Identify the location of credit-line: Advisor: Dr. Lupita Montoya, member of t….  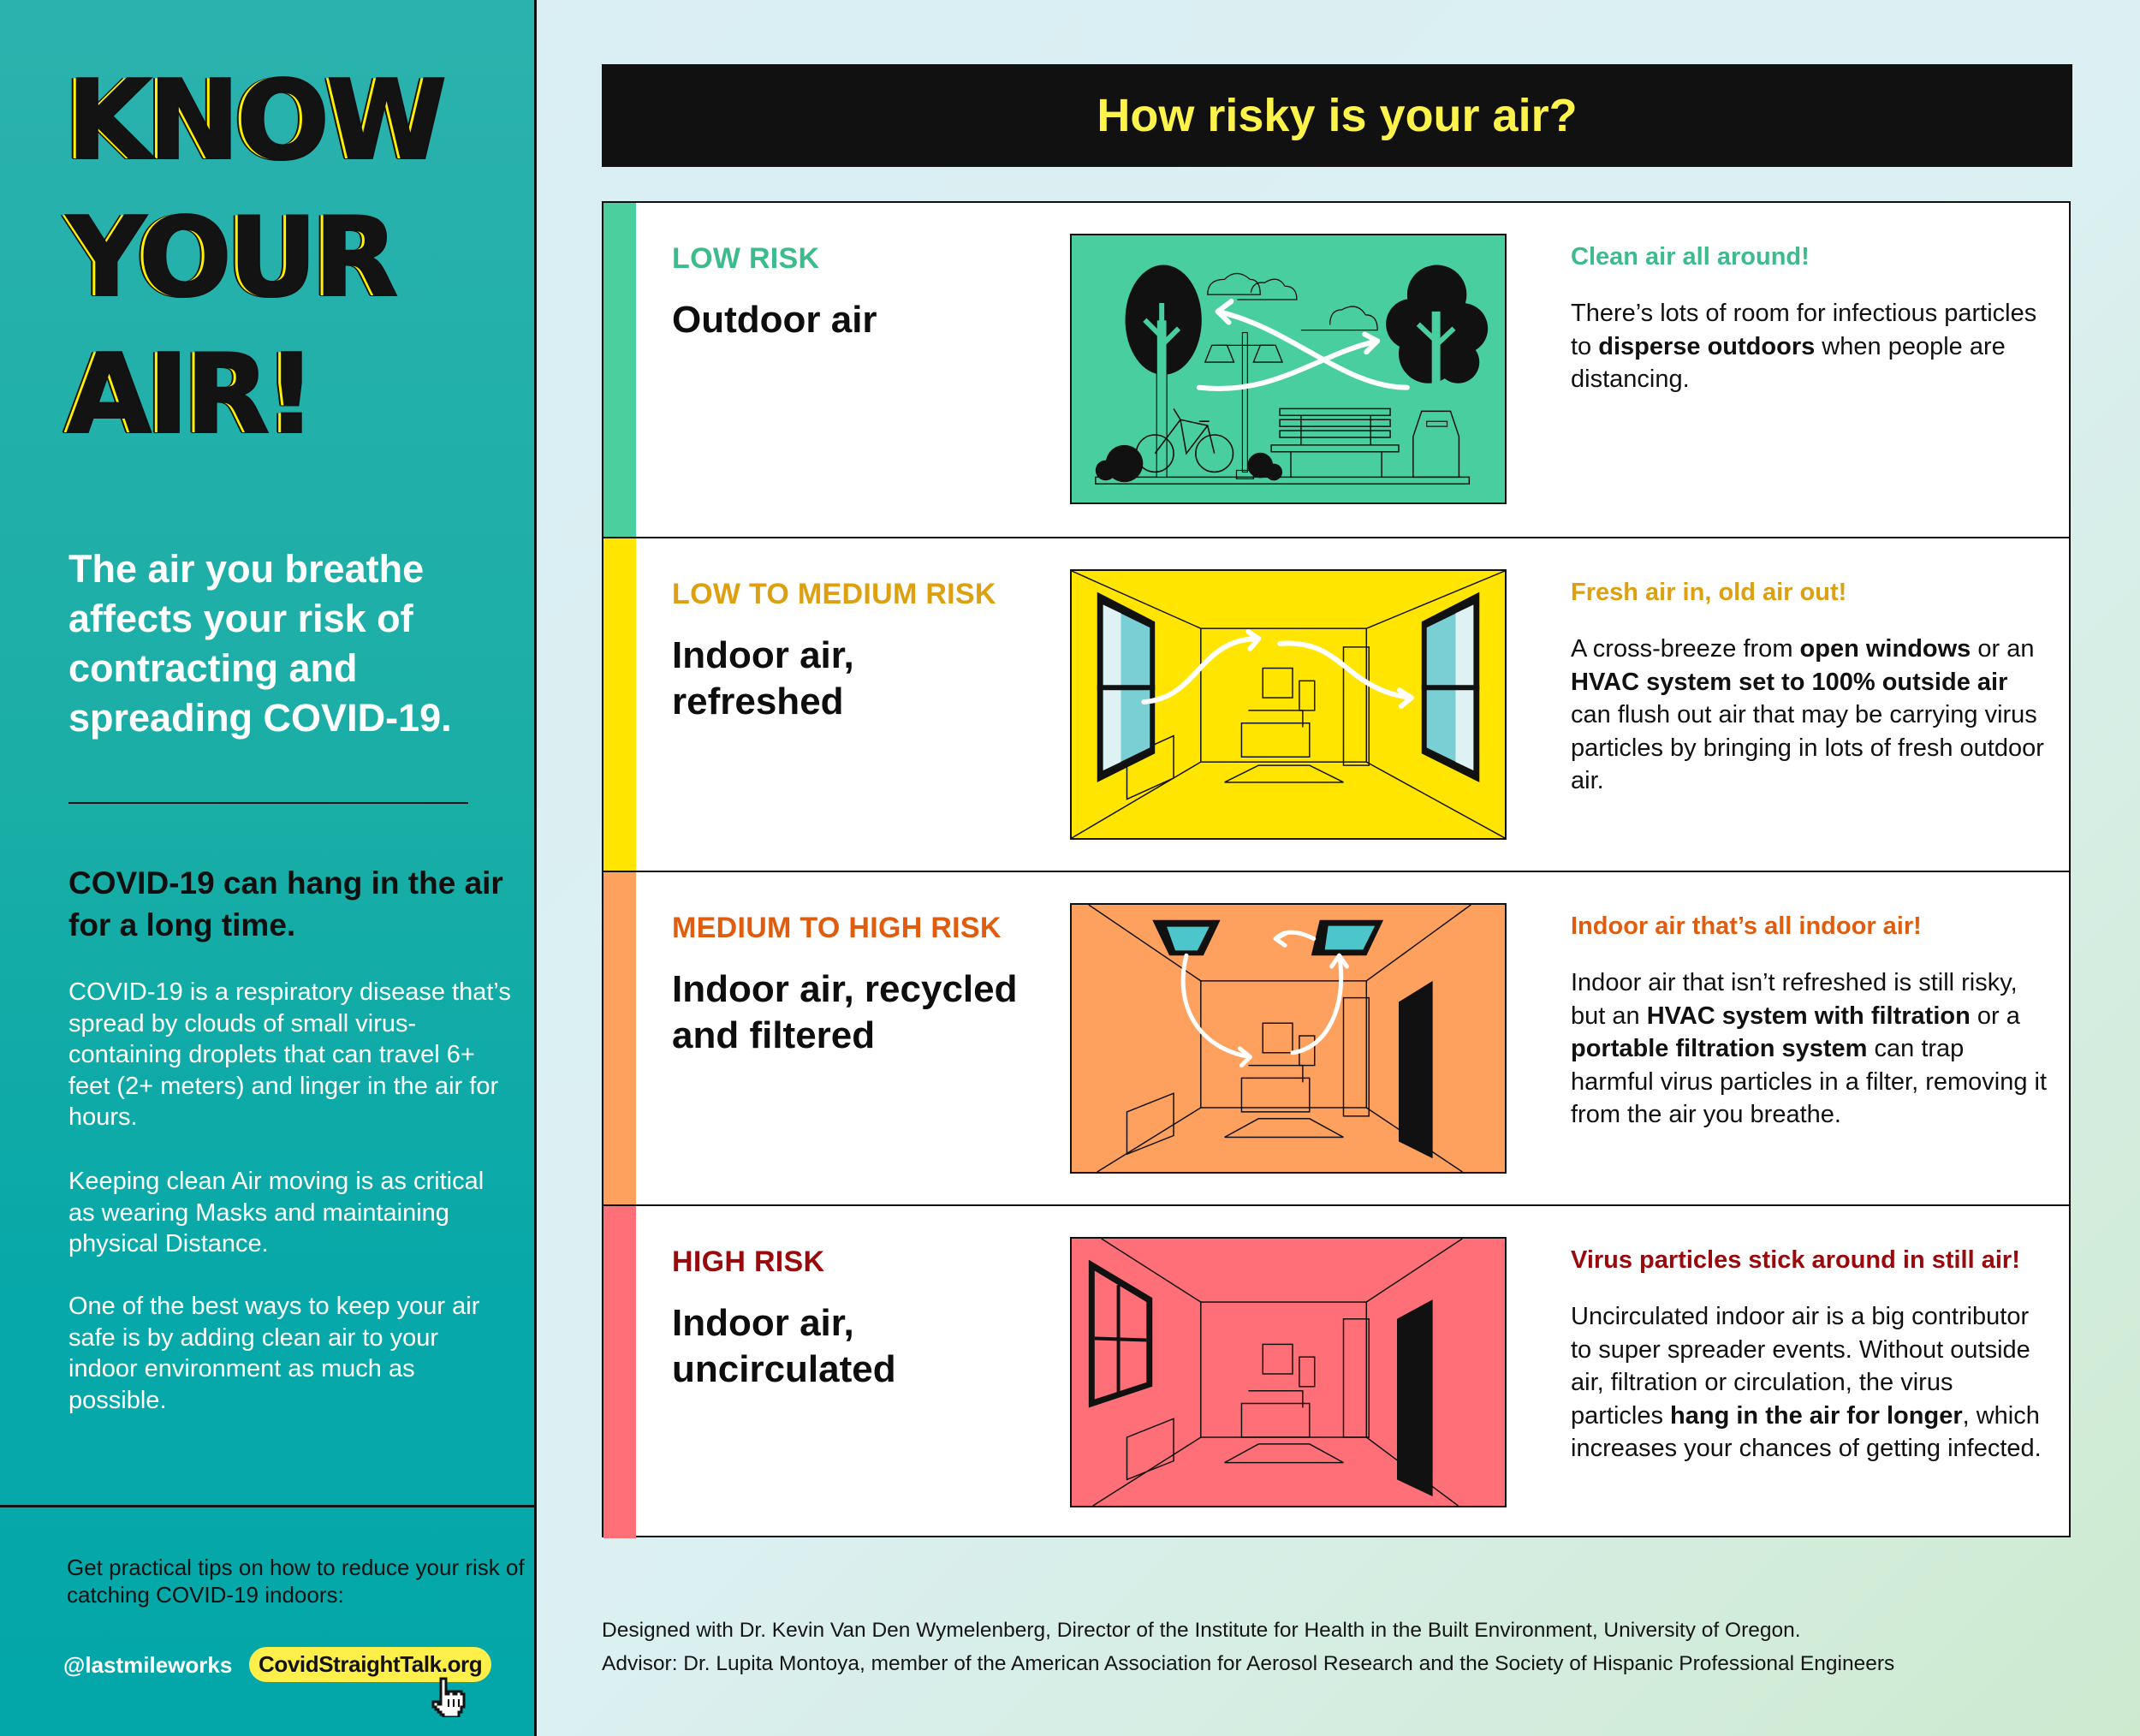
(1248, 1664).